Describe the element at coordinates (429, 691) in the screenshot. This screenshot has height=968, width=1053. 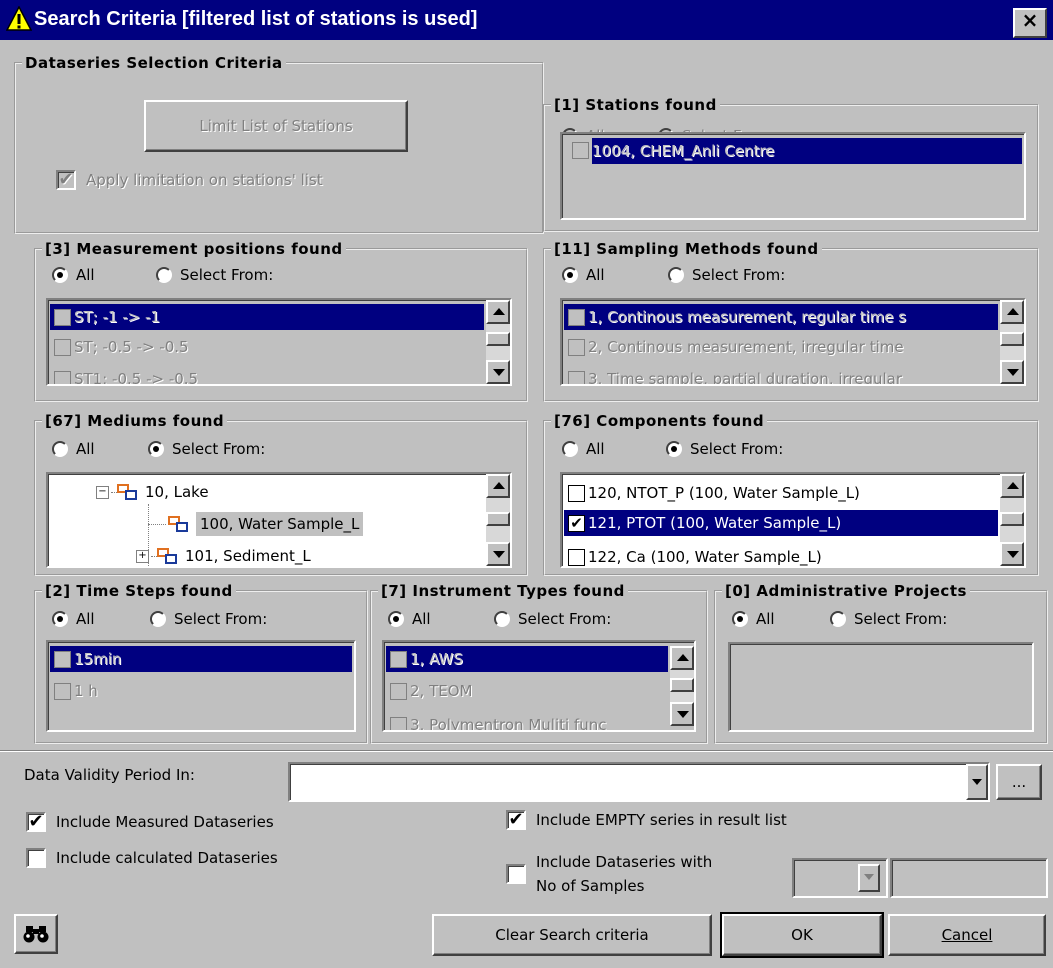
I see `list-item: 2, TEOM` at that location.